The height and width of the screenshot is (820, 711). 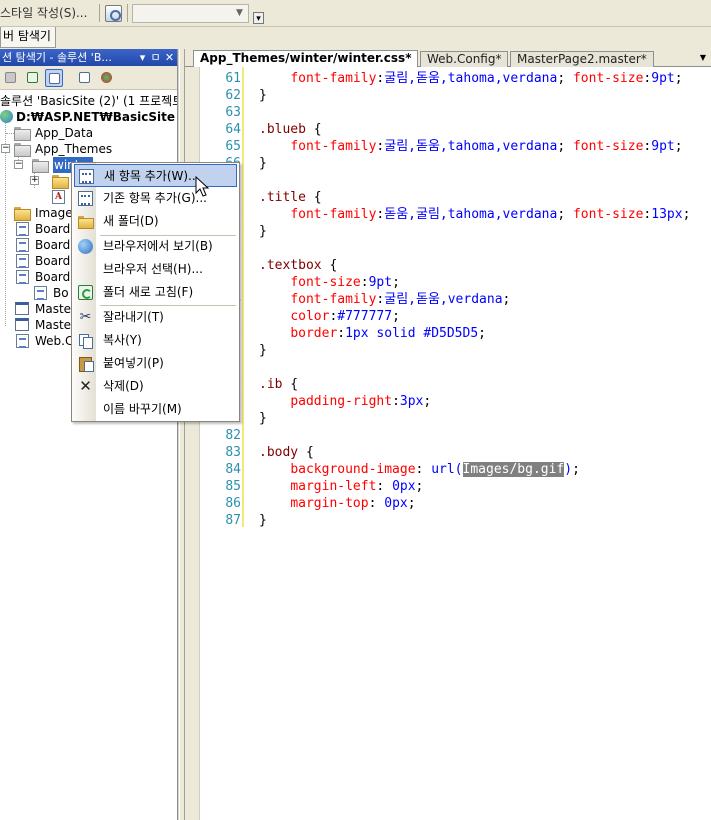 What do you see at coordinates (85, 292) in the screenshot?
I see `refresh-folder-icon` at bounding box center [85, 292].